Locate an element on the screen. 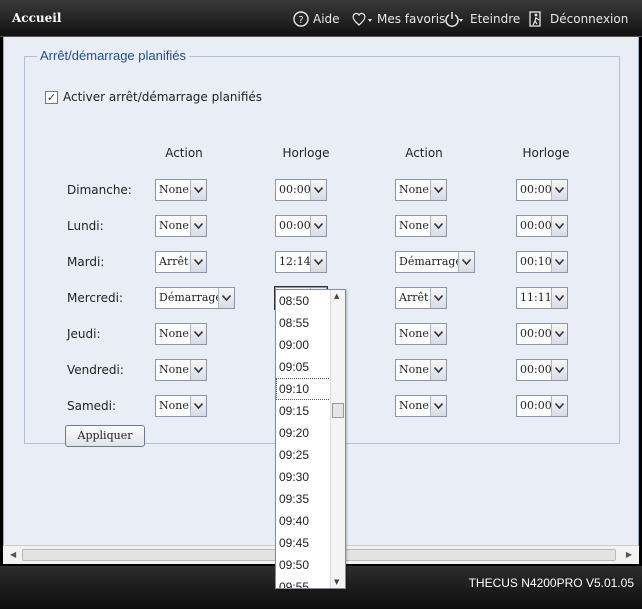 This screenshot has width=642, height=609. select-value: 11:11 is located at coordinates (535, 297).